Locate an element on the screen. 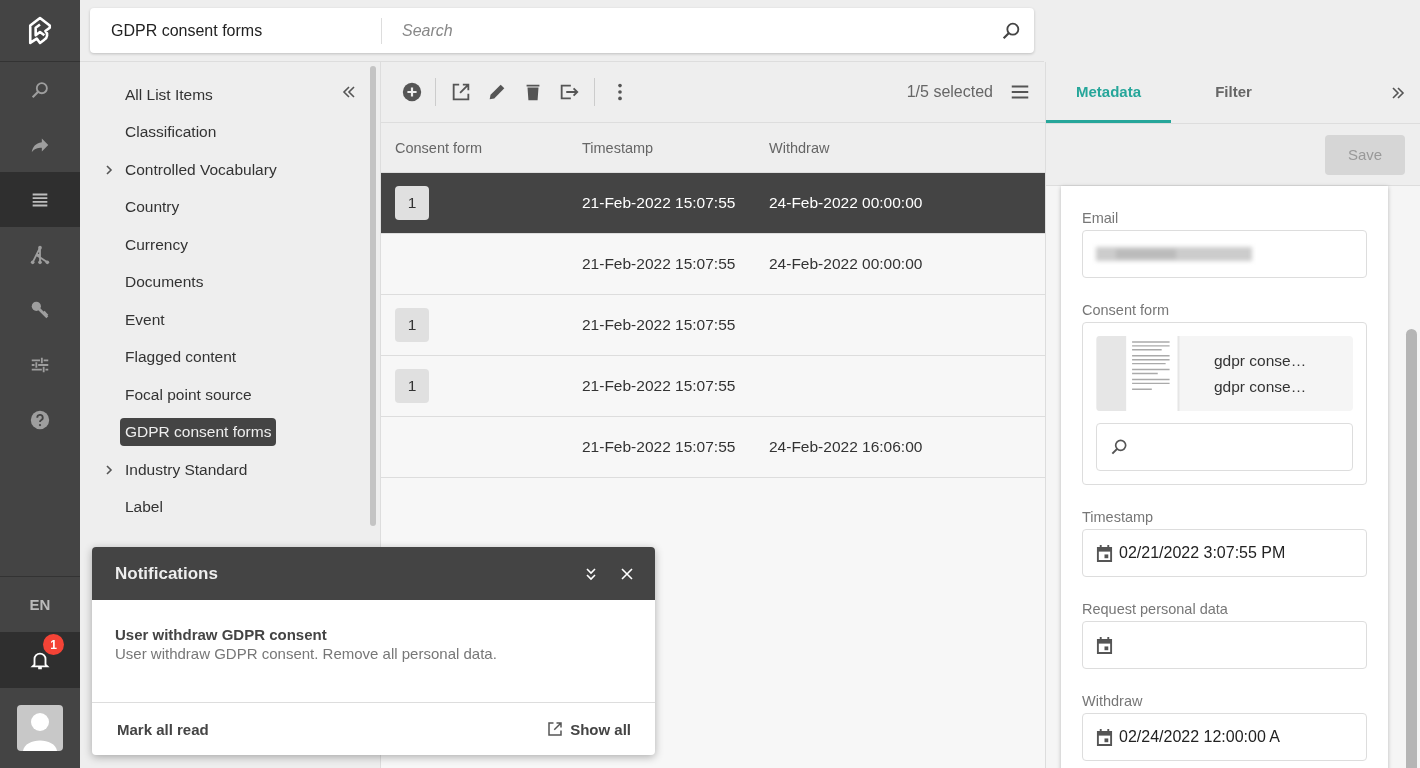 Image resolution: width=1420 pixels, height=768 pixels. expand-icon is located at coordinates (1398, 92).